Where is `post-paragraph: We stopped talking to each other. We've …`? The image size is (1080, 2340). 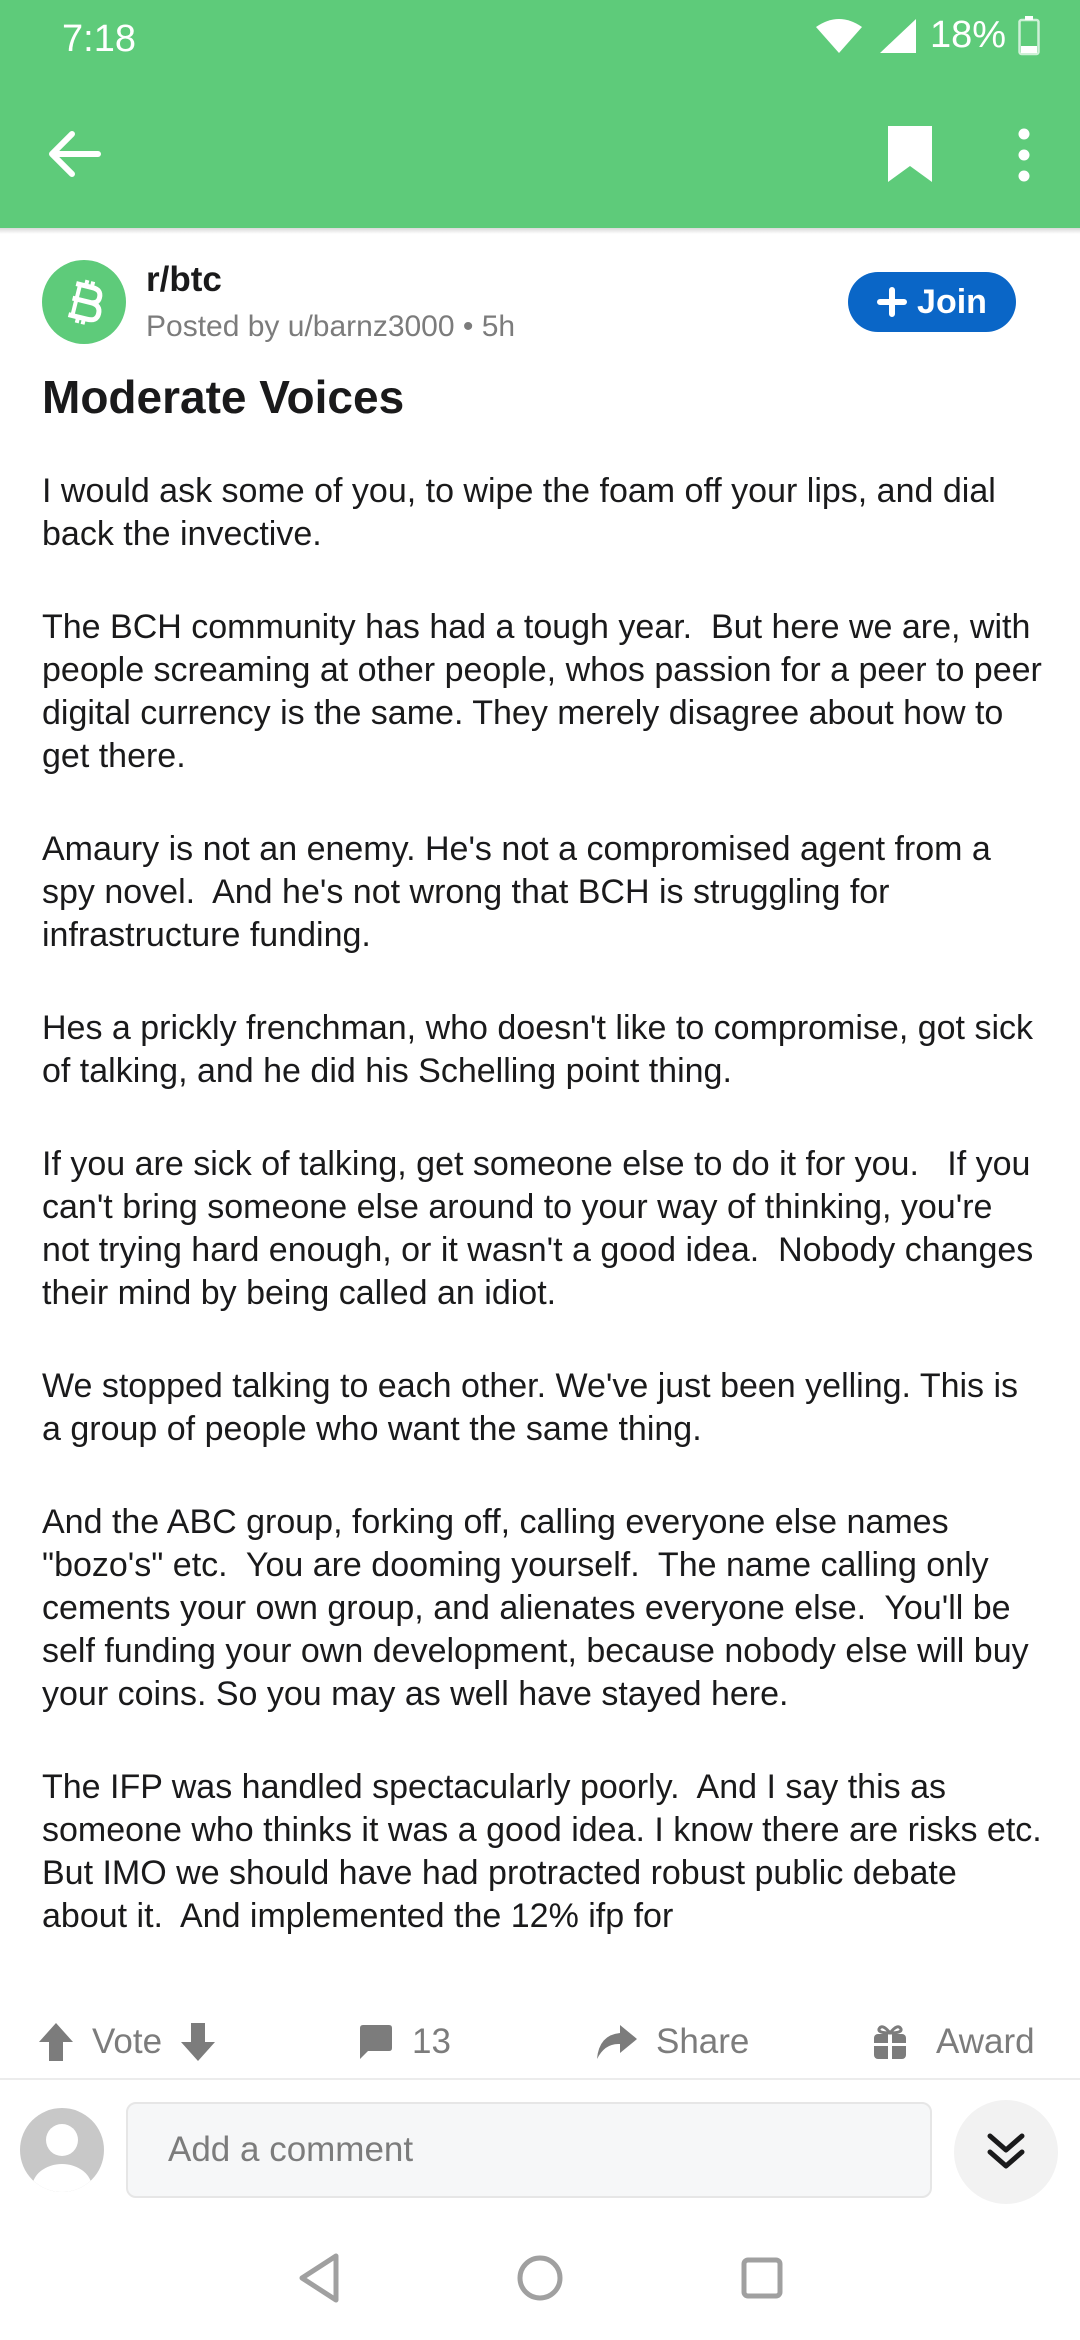
post-paragraph: We stopped talking to each other. We've … is located at coordinates (535, 1407).